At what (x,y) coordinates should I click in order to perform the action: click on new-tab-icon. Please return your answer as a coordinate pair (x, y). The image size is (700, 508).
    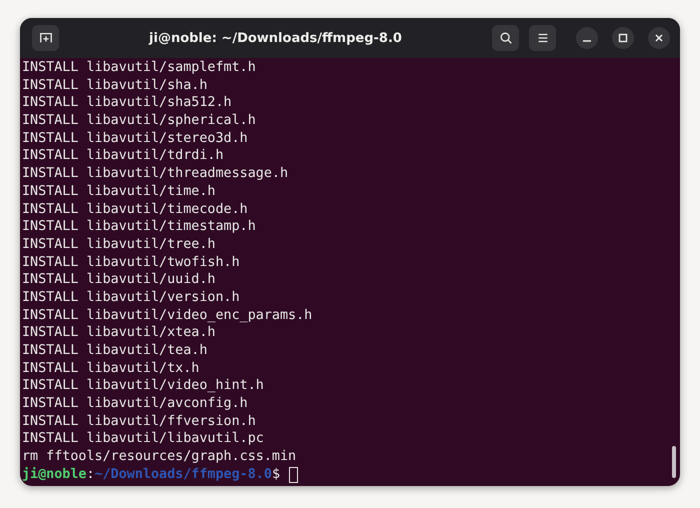
    Looking at the image, I should click on (45, 38).